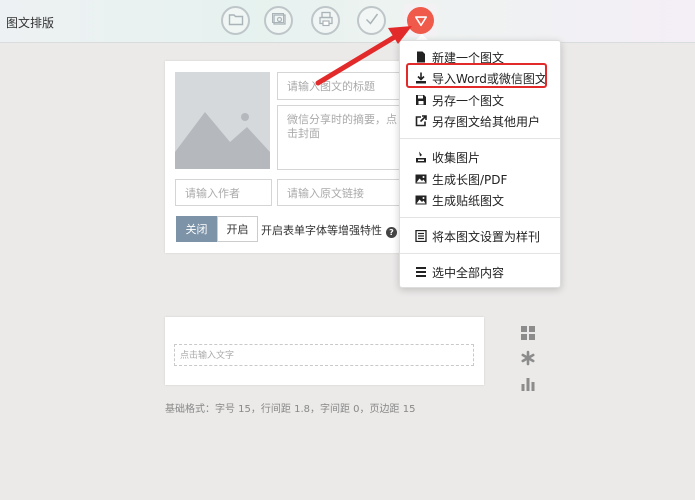 The image size is (695, 500). What do you see at coordinates (421, 272) in the screenshot?
I see `select-all-icon` at bounding box center [421, 272].